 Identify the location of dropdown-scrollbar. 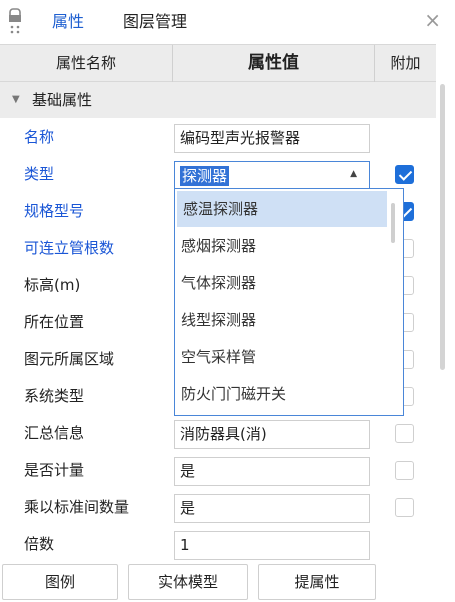
(393, 223).